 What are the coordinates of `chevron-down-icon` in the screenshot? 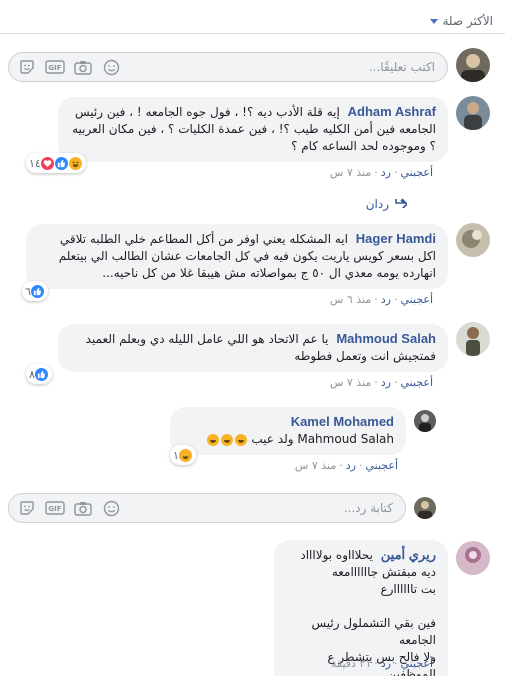 It's located at (434, 21).